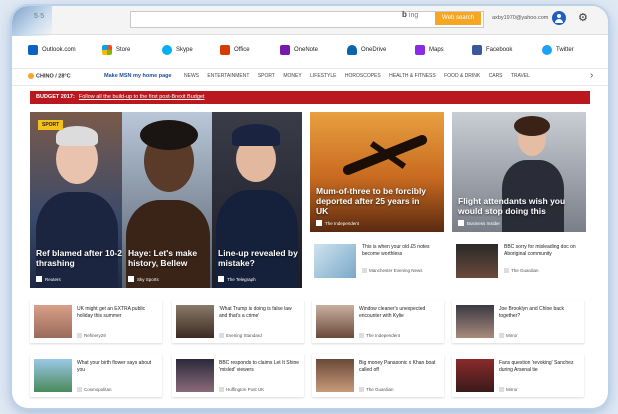 This screenshot has width=618, height=414. Describe the element at coordinates (32, 21) in the screenshot. I see `window-corner` at that location.